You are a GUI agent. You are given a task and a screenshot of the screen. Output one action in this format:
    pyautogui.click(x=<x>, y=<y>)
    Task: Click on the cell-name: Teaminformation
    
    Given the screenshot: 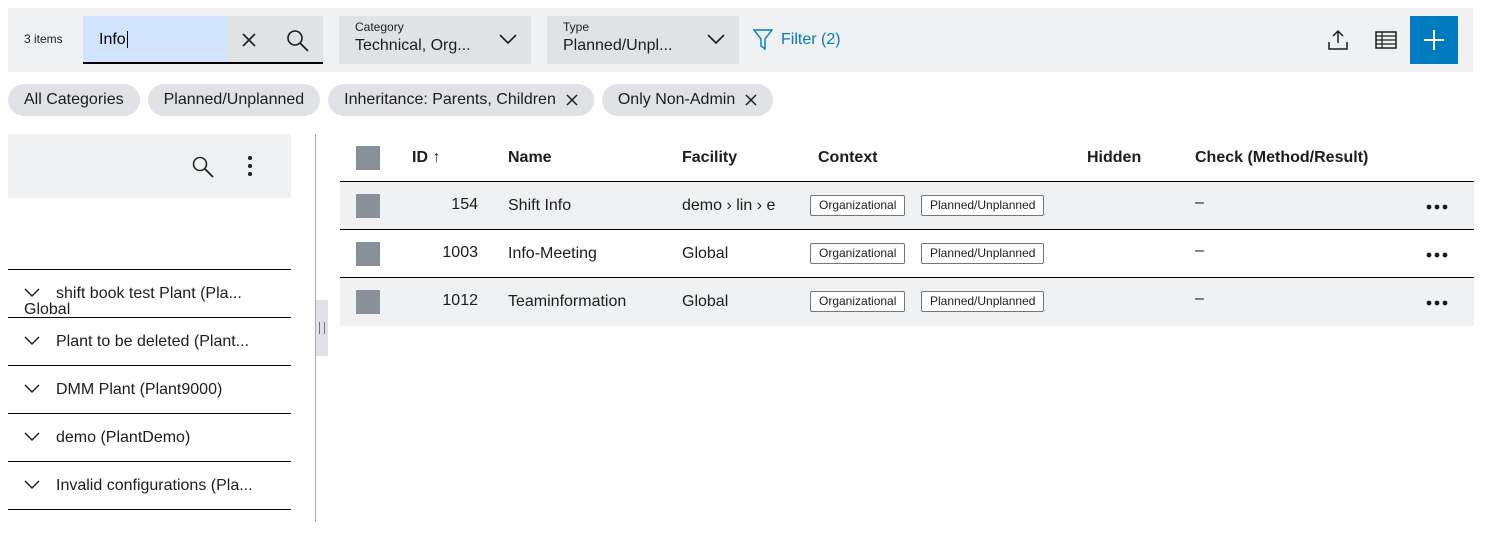 What is the action you would take?
    pyautogui.click(x=567, y=301)
    